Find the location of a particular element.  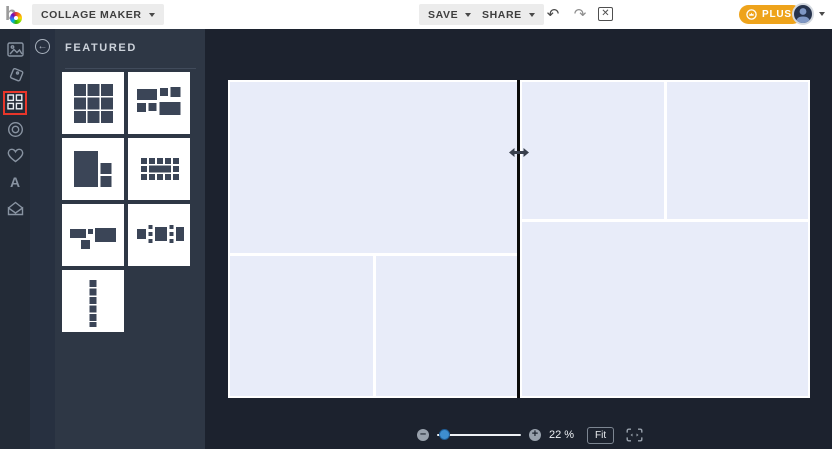

collage-cell-top-left is located at coordinates (373, 167).